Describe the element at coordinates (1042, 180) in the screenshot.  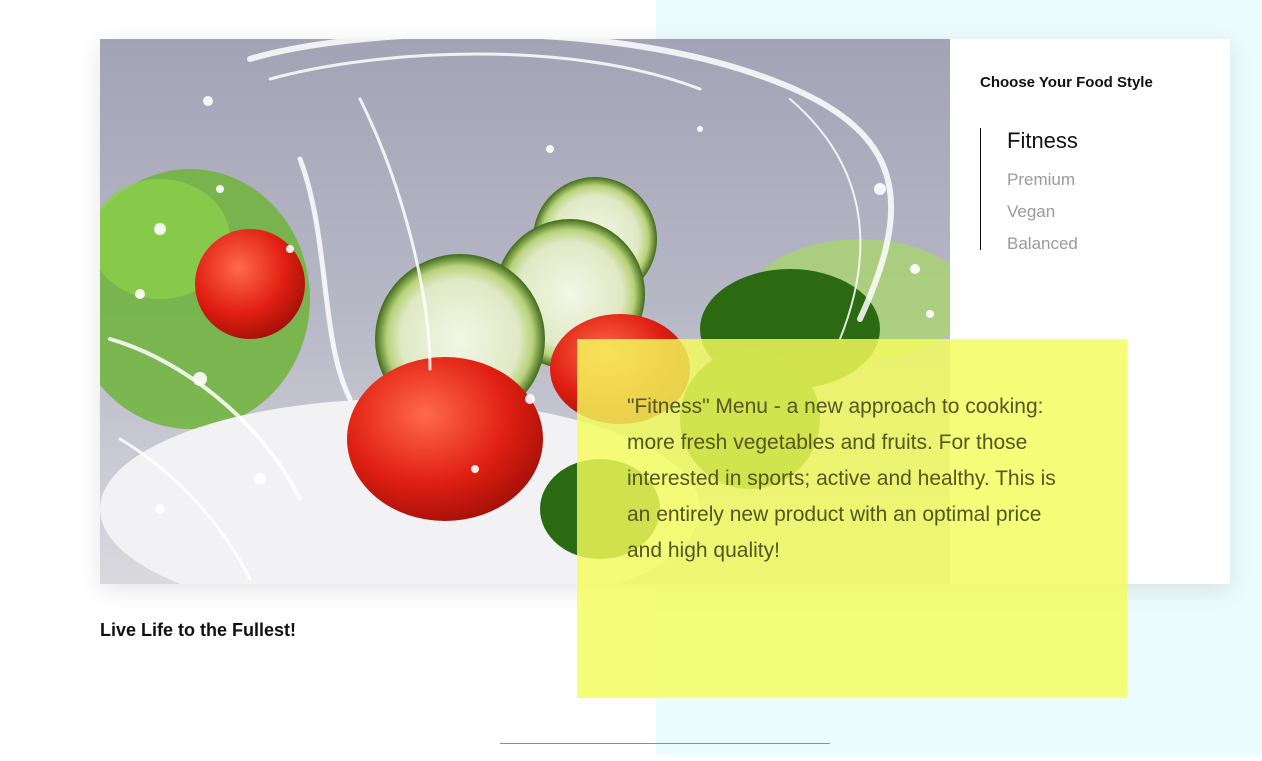
I see `style-item-premium: Premium` at that location.